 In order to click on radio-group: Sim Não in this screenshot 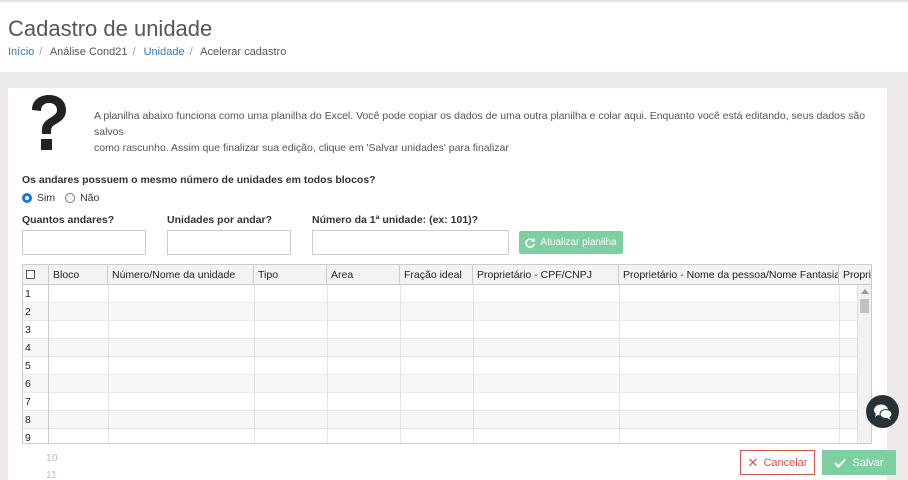, I will do `click(65, 198)`.